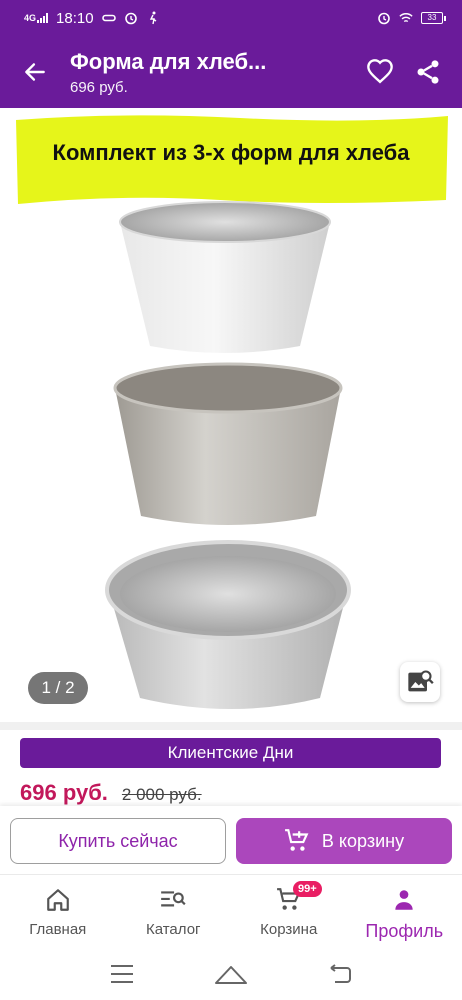 The height and width of the screenshot is (1000, 462). What do you see at coordinates (122, 974) in the screenshot?
I see `menu-icon` at bounding box center [122, 974].